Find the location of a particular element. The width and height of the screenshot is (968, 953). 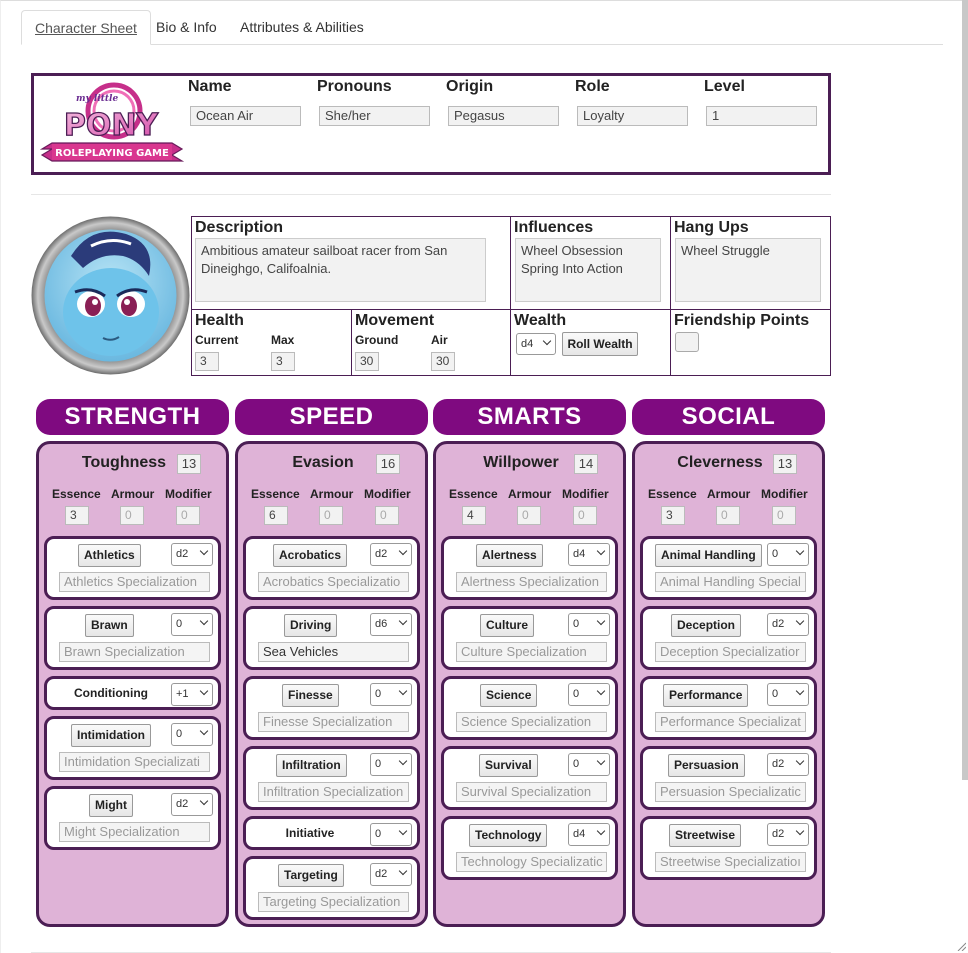

intimidation-specialization-input: Intimidation Specializati is located at coordinates (134, 762).